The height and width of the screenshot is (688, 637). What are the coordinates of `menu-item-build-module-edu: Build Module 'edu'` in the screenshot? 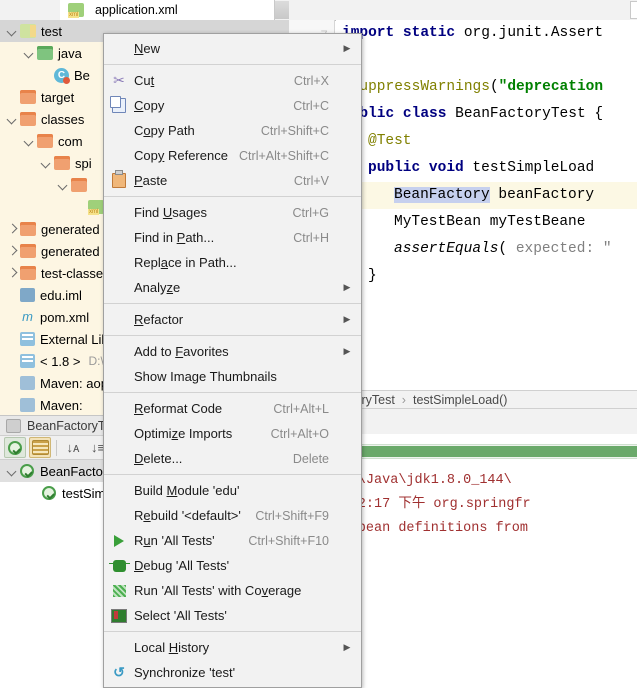 It's located at (232, 490).